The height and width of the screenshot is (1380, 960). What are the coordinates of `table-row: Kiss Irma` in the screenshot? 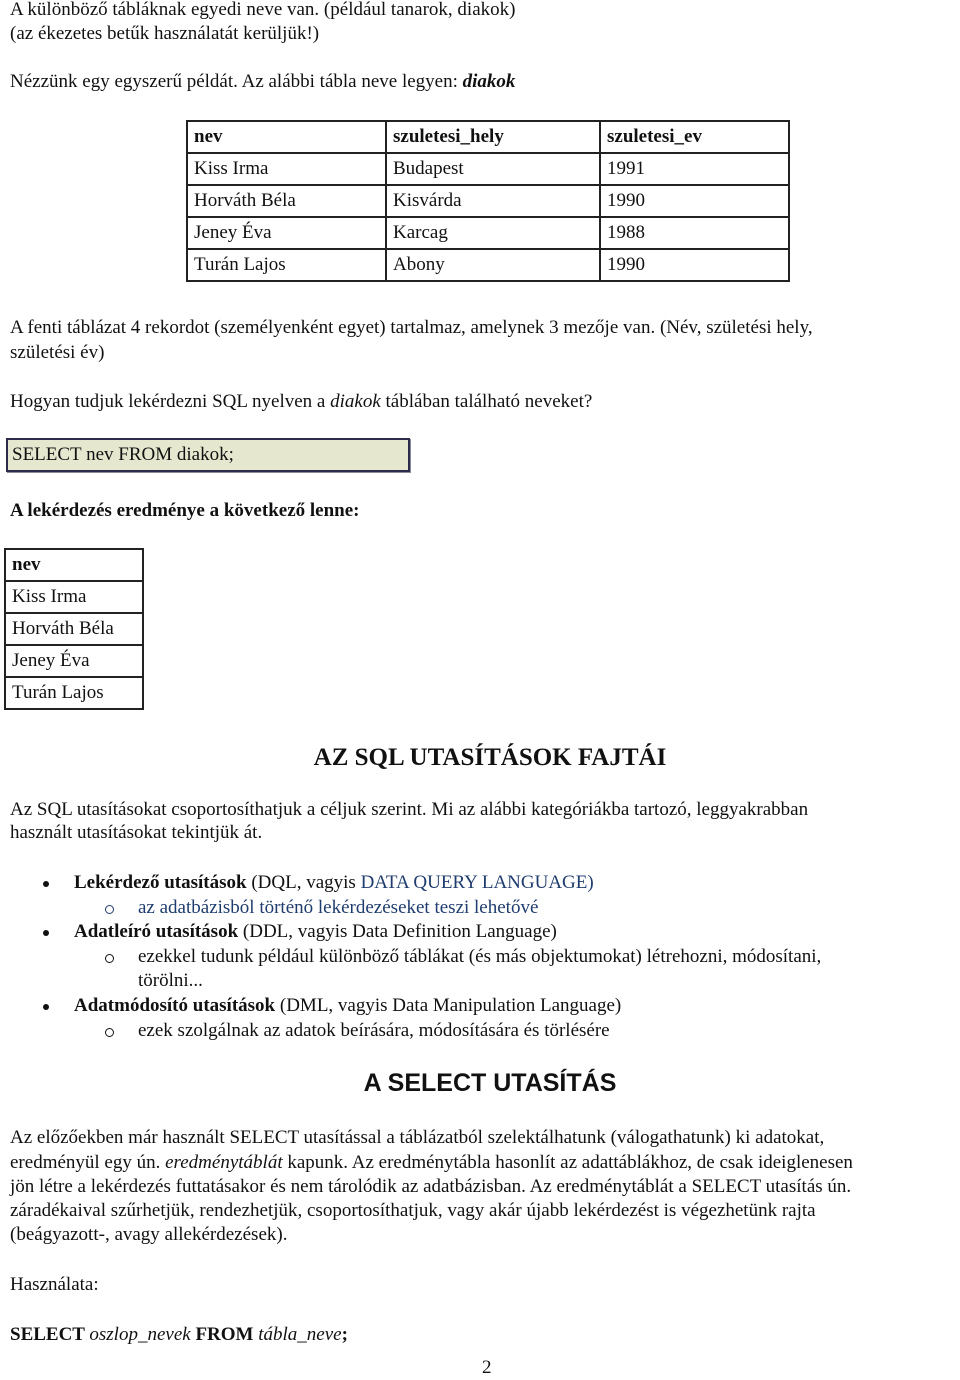 It's located at (74, 597).